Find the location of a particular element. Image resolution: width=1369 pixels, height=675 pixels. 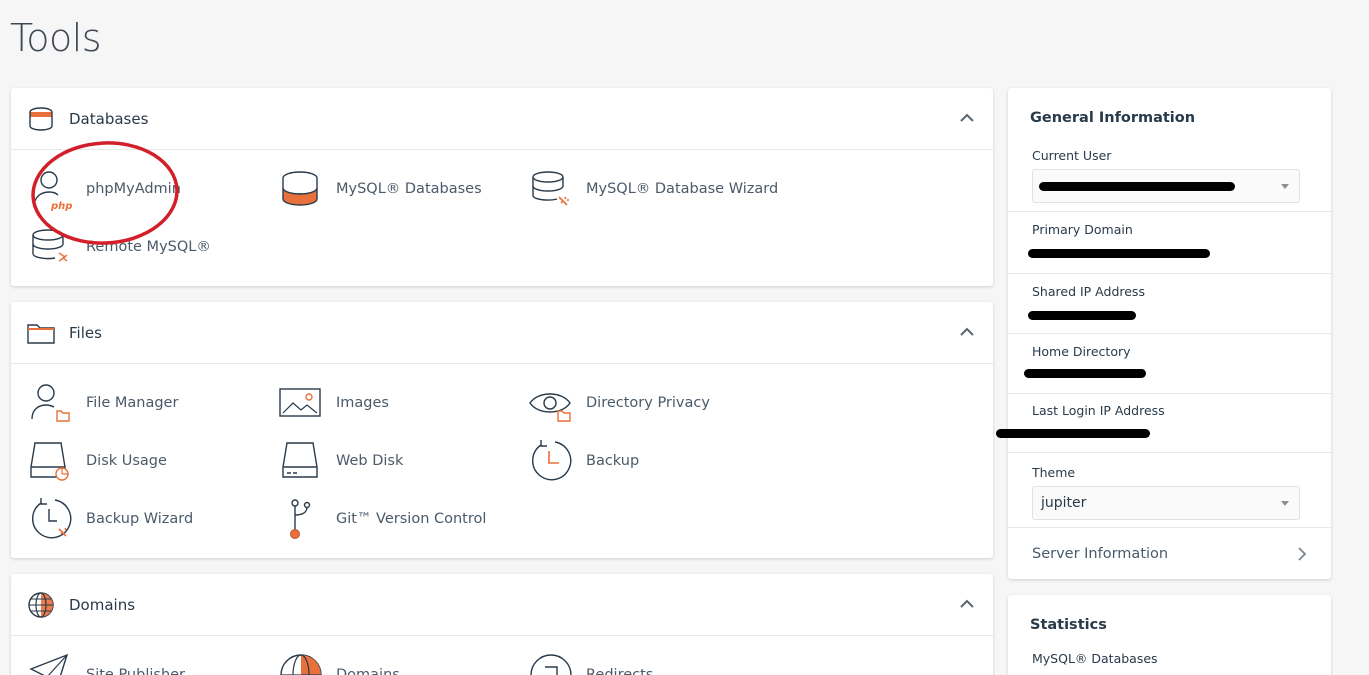

tool-directory-privacy: Directory Privacy is located at coordinates (619, 403).